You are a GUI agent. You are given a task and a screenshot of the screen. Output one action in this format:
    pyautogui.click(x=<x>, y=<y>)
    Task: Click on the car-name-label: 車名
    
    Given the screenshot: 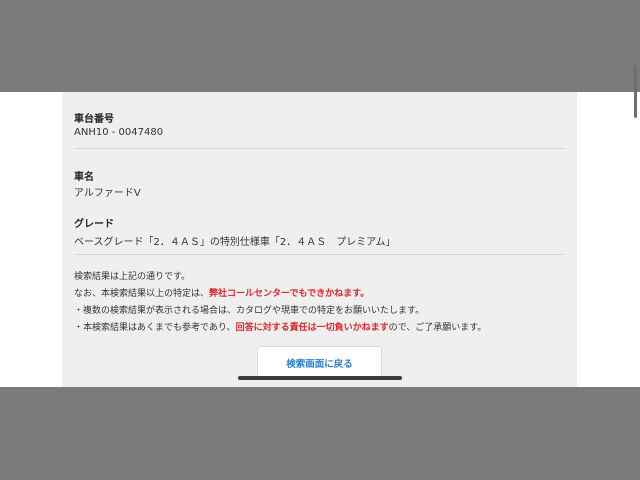 What is the action you would take?
    pyautogui.click(x=84, y=177)
    